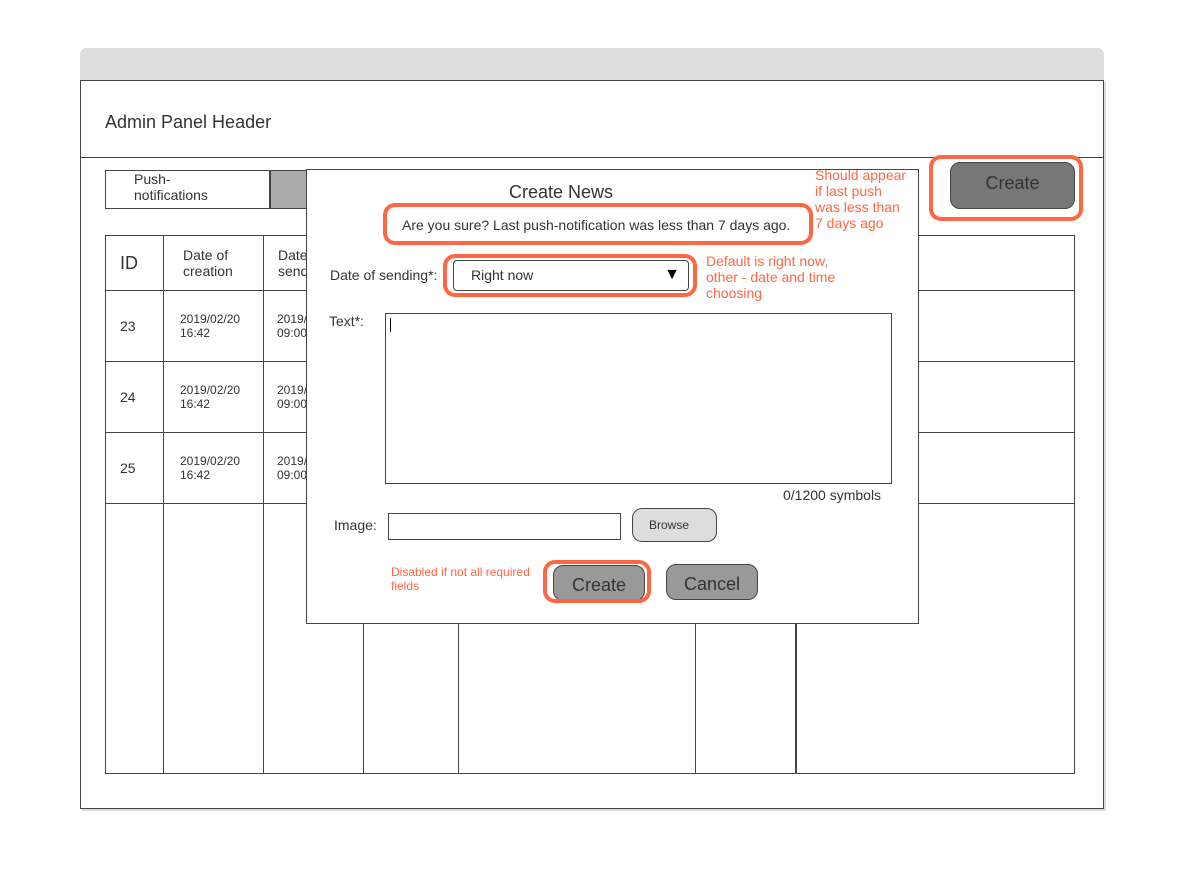 The width and height of the screenshot is (1184, 888). What do you see at coordinates (171, 187) in the screenshot?
I see `tab-label: Push-notifications` at bounding box center [171, 187].